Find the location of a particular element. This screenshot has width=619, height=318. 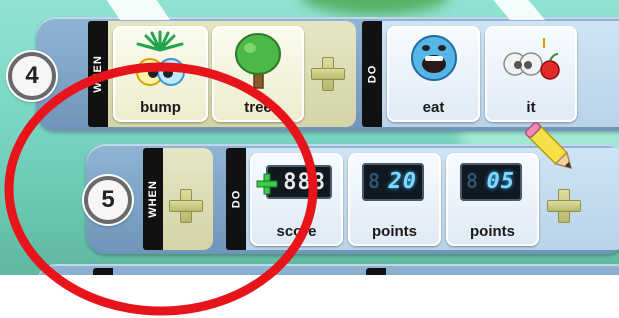

lcd-number-icon: 8 05 is located at coordinates (491, 182).